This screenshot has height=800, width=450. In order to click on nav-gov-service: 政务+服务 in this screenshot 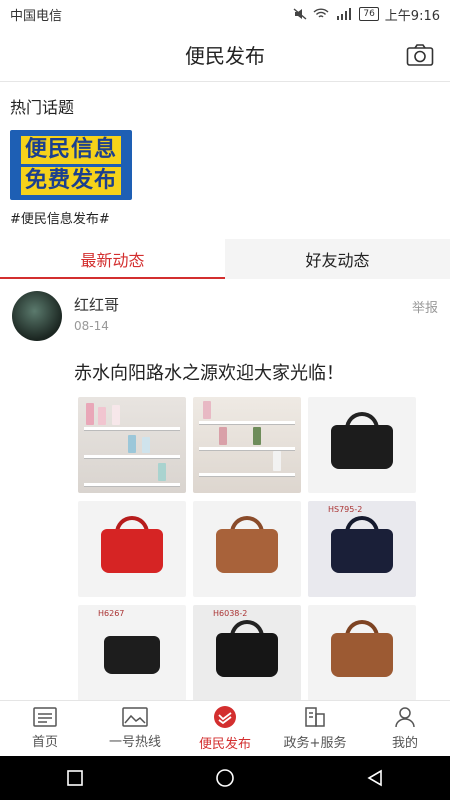, I will do `click(315, 728)`.